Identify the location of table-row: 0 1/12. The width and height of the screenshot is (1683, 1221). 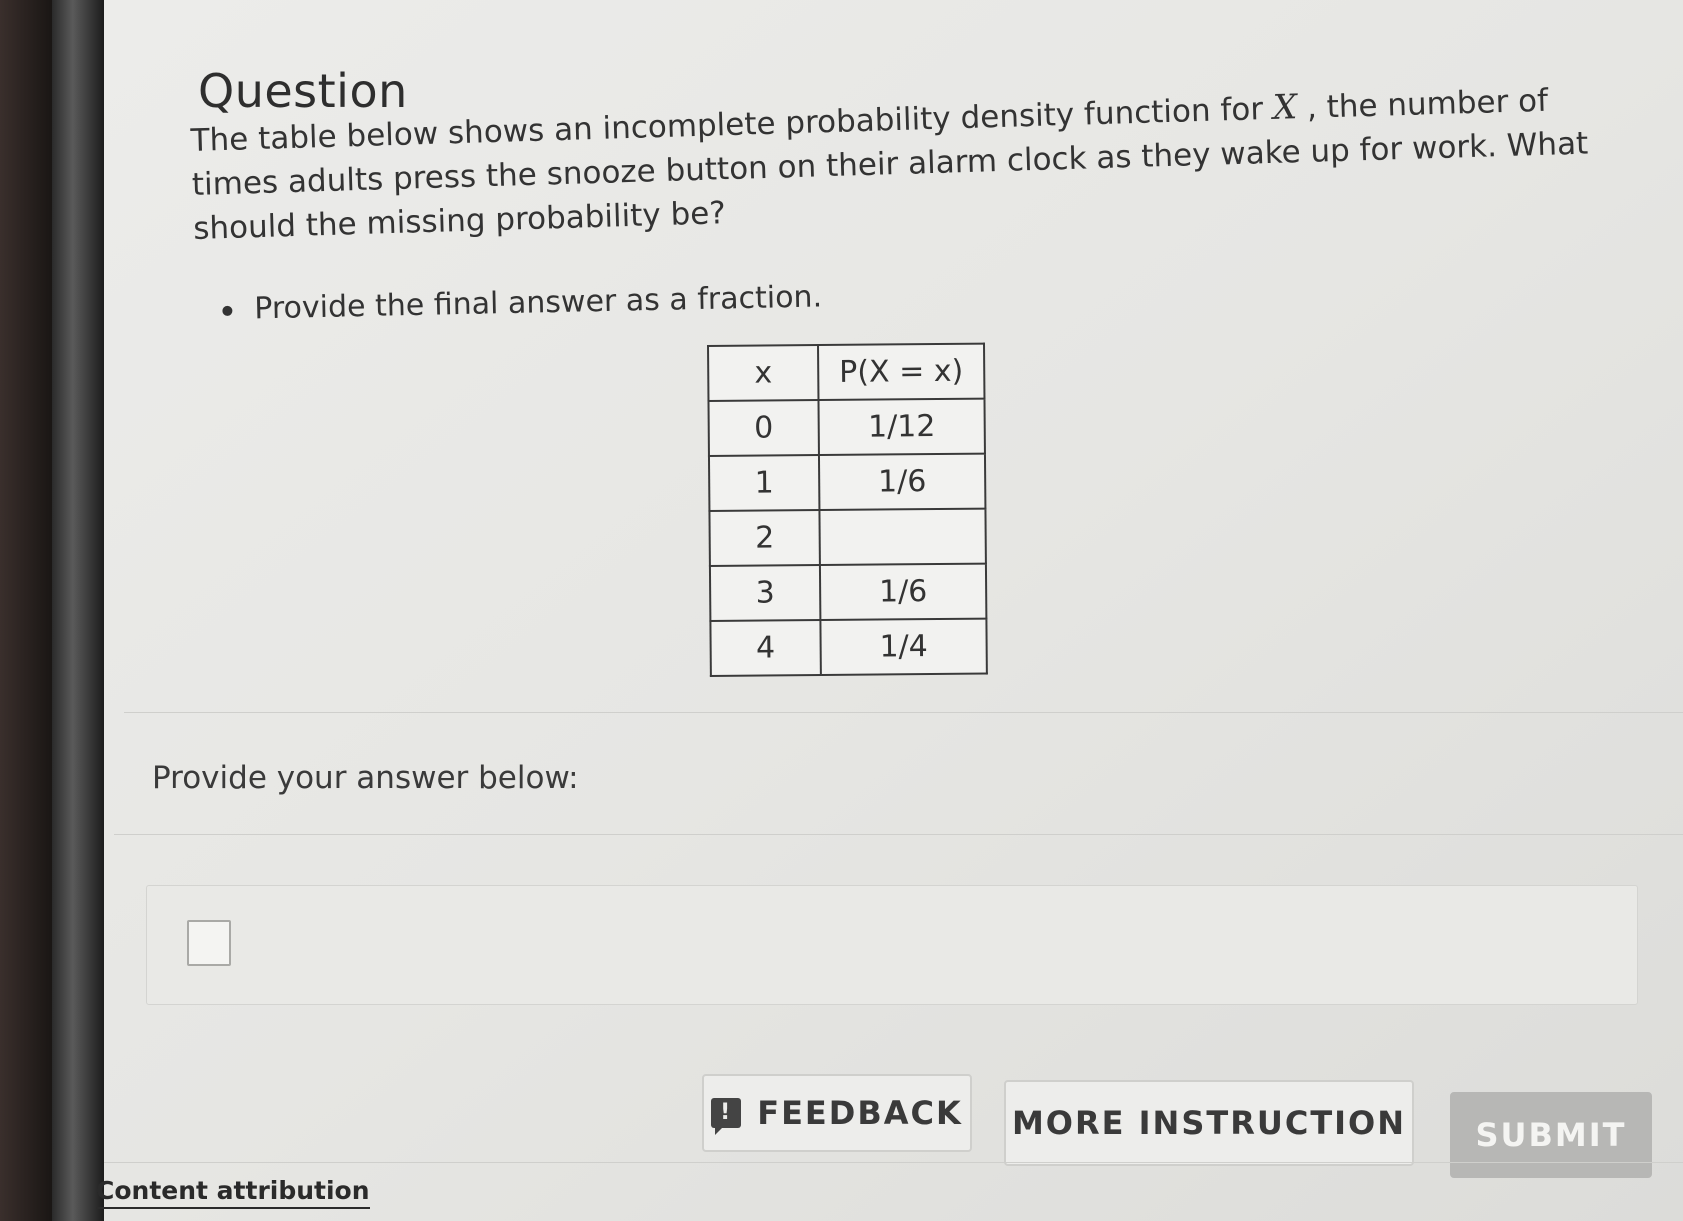
(846, 427).